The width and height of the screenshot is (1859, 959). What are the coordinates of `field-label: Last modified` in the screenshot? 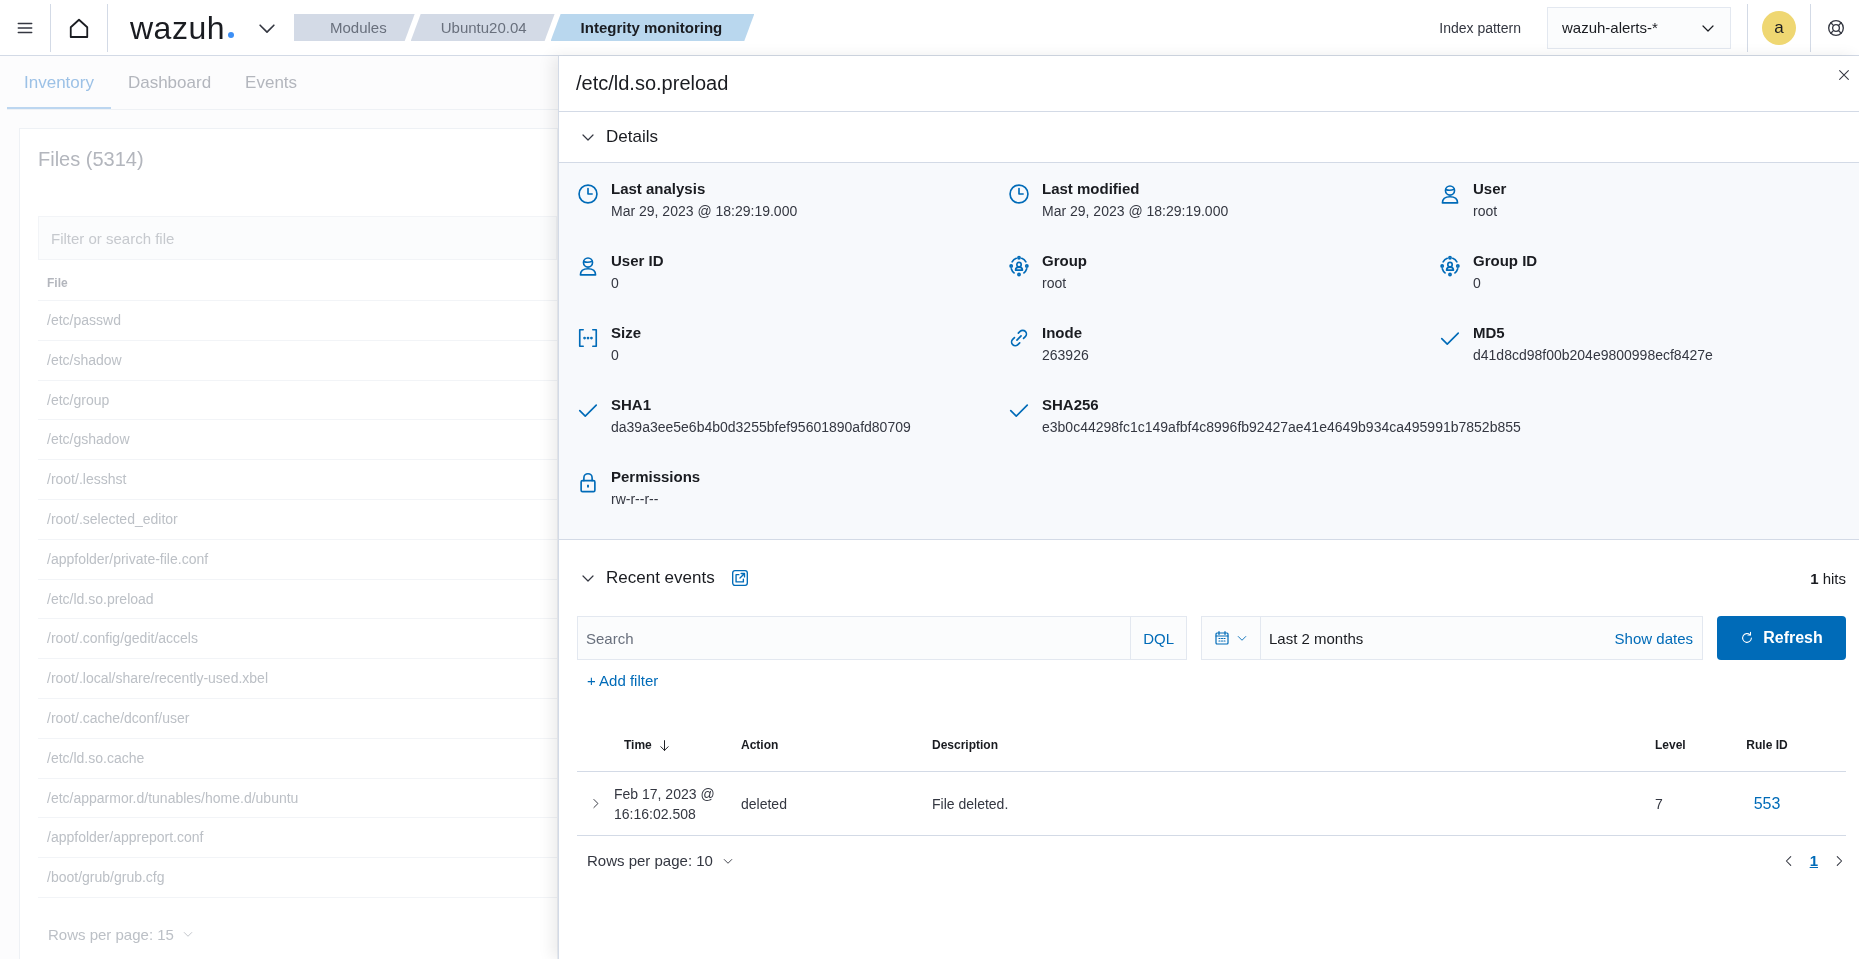 It's located at (1091, 189).